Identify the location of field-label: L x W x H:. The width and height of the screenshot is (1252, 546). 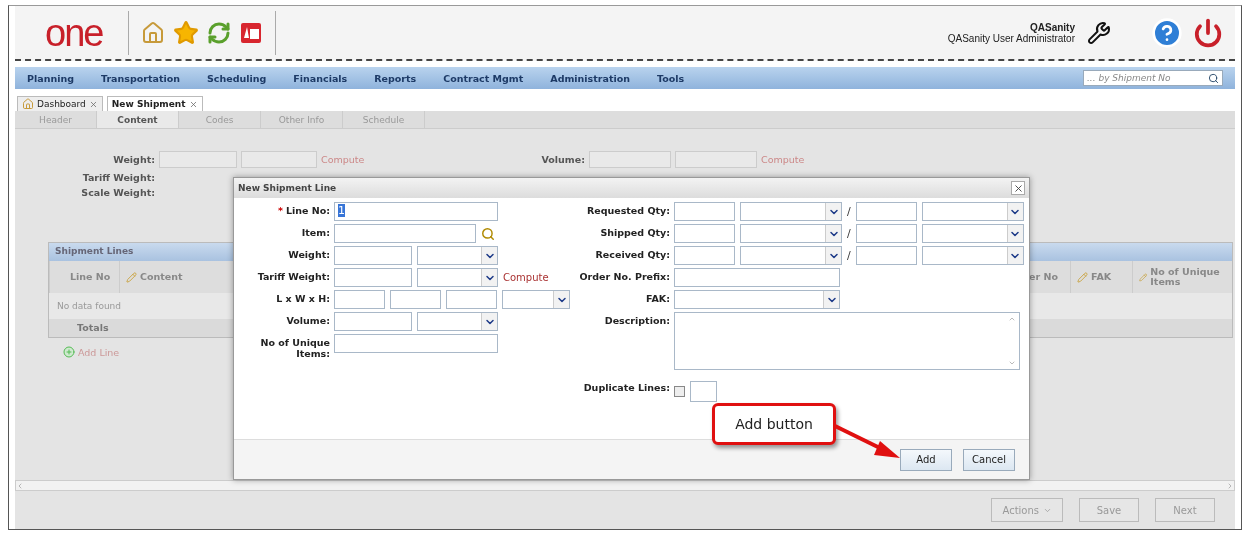
(302, 298).